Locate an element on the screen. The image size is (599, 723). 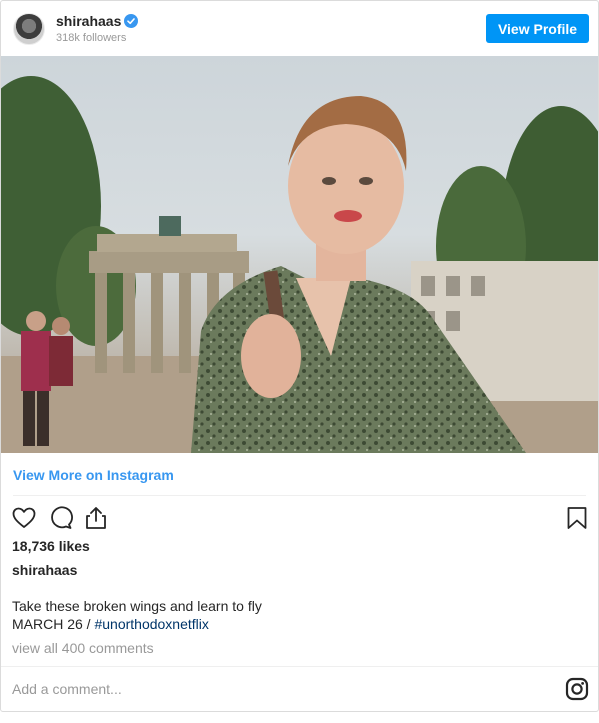
heart-icon is located at coordinates (24, 518).